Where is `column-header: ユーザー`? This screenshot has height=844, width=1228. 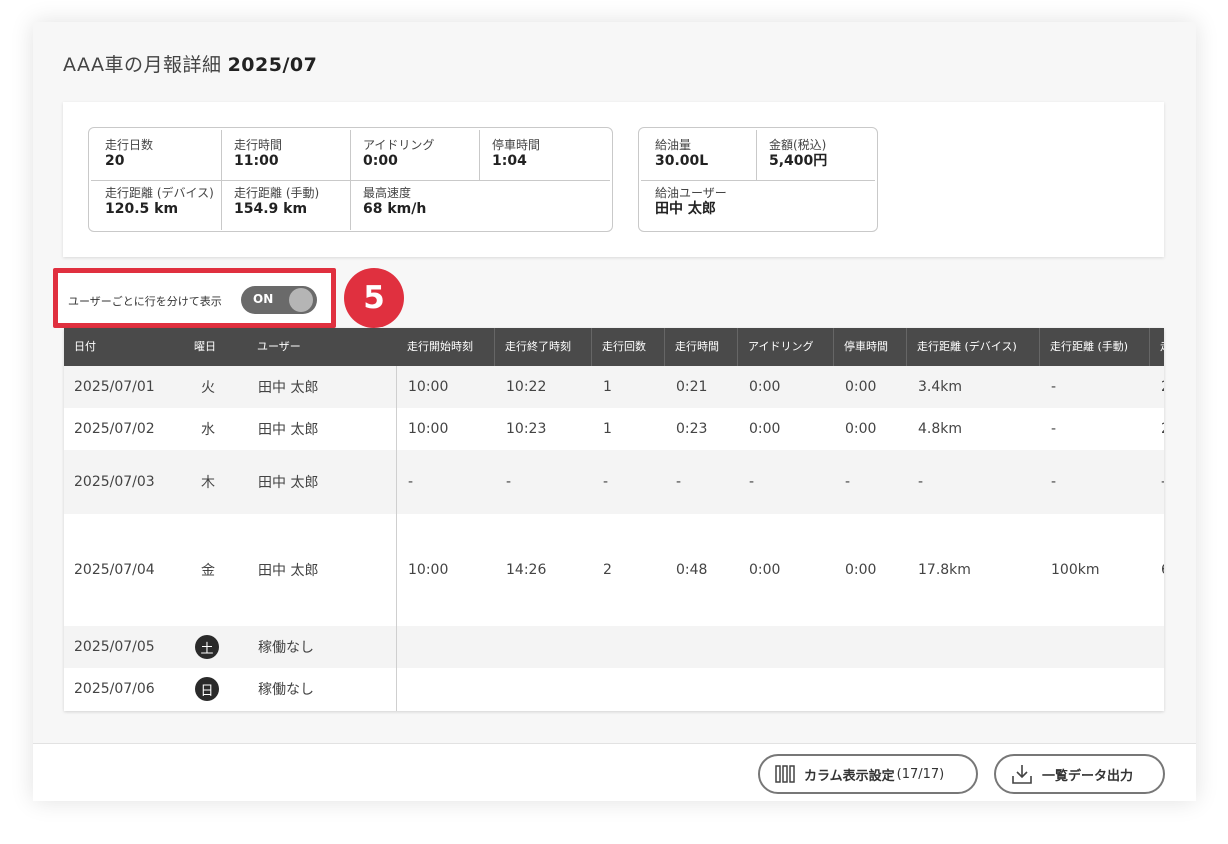
column-header: ユーザー is located at coordinates (279, 346).